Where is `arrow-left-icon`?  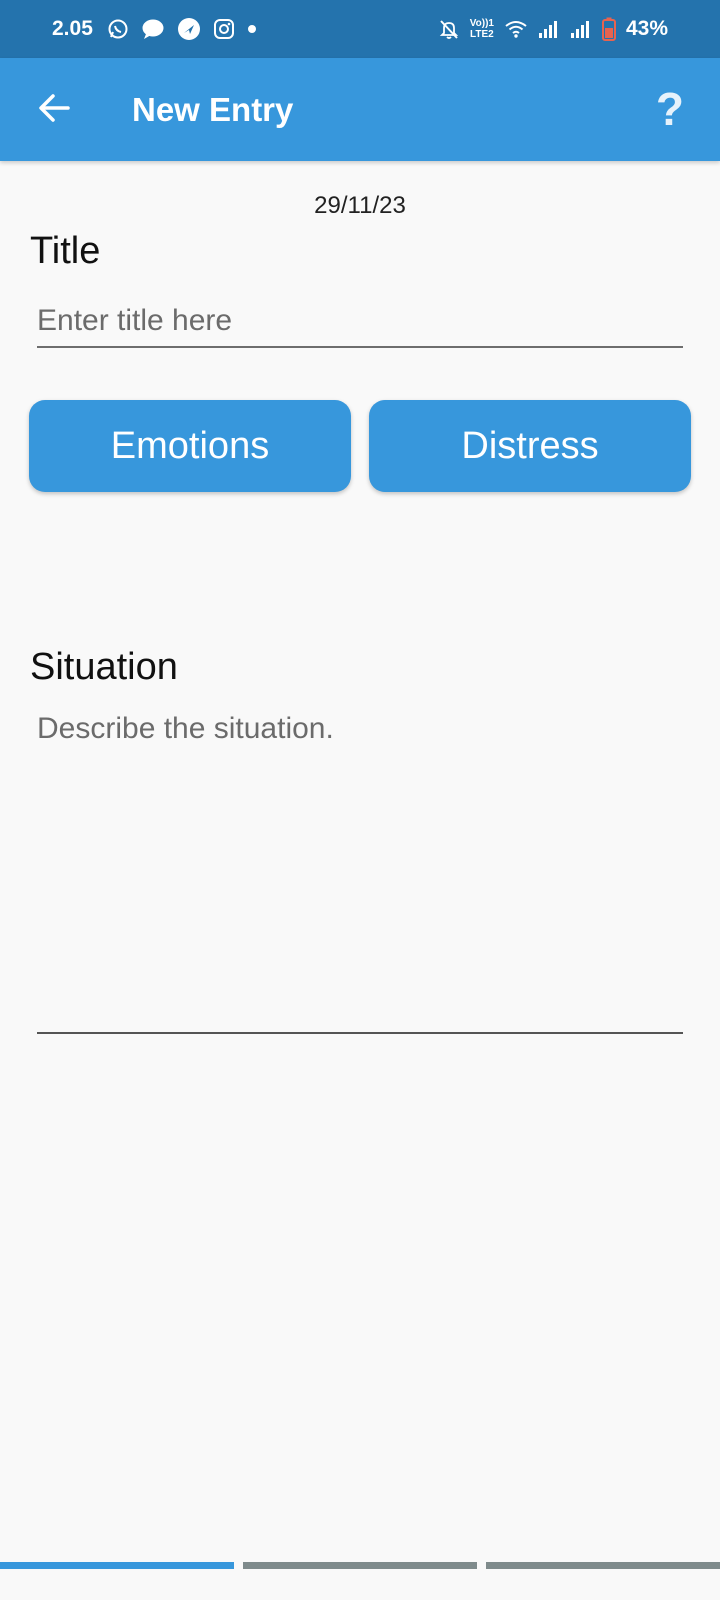 arrow-left-icon is located at coordinates (54, 110).